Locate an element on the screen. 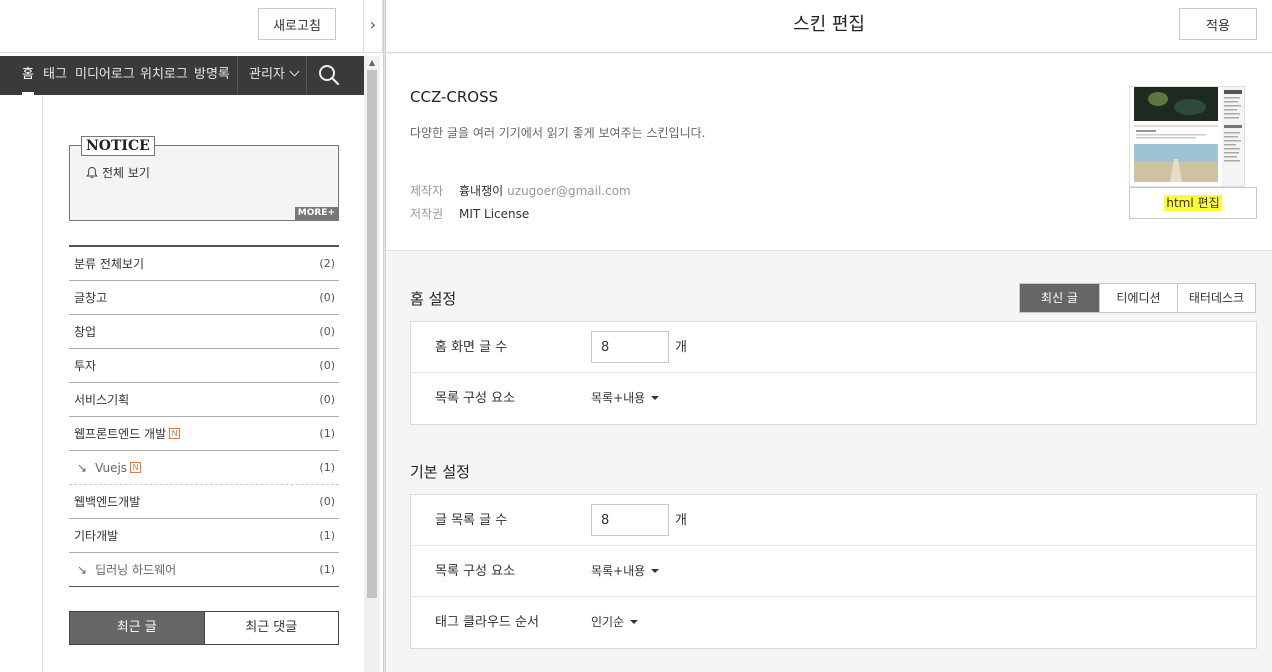 This screenshot has width=1272, height=672. blog-nav-bar: 홈 태그 미디어로그 위치로그 방명록 관리자 is located at coordinates (182, 75).